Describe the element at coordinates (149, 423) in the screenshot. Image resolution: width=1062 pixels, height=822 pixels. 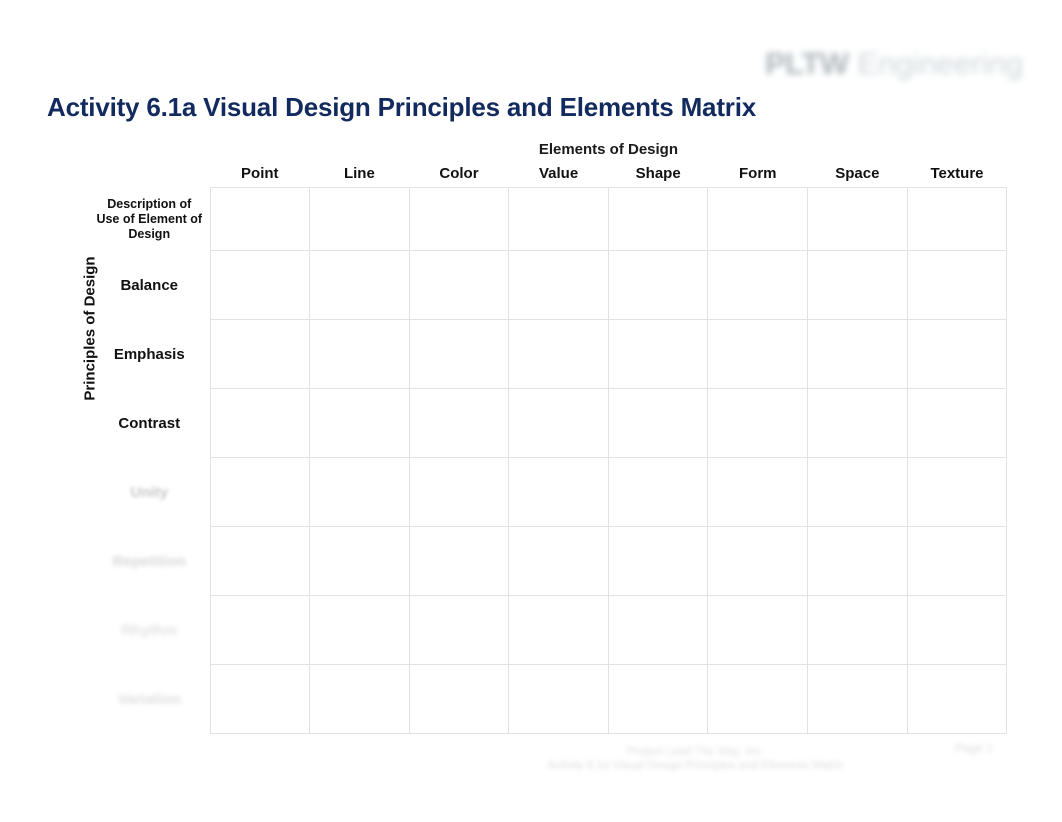
I see `row-header-contrast: Contrast` at that location.